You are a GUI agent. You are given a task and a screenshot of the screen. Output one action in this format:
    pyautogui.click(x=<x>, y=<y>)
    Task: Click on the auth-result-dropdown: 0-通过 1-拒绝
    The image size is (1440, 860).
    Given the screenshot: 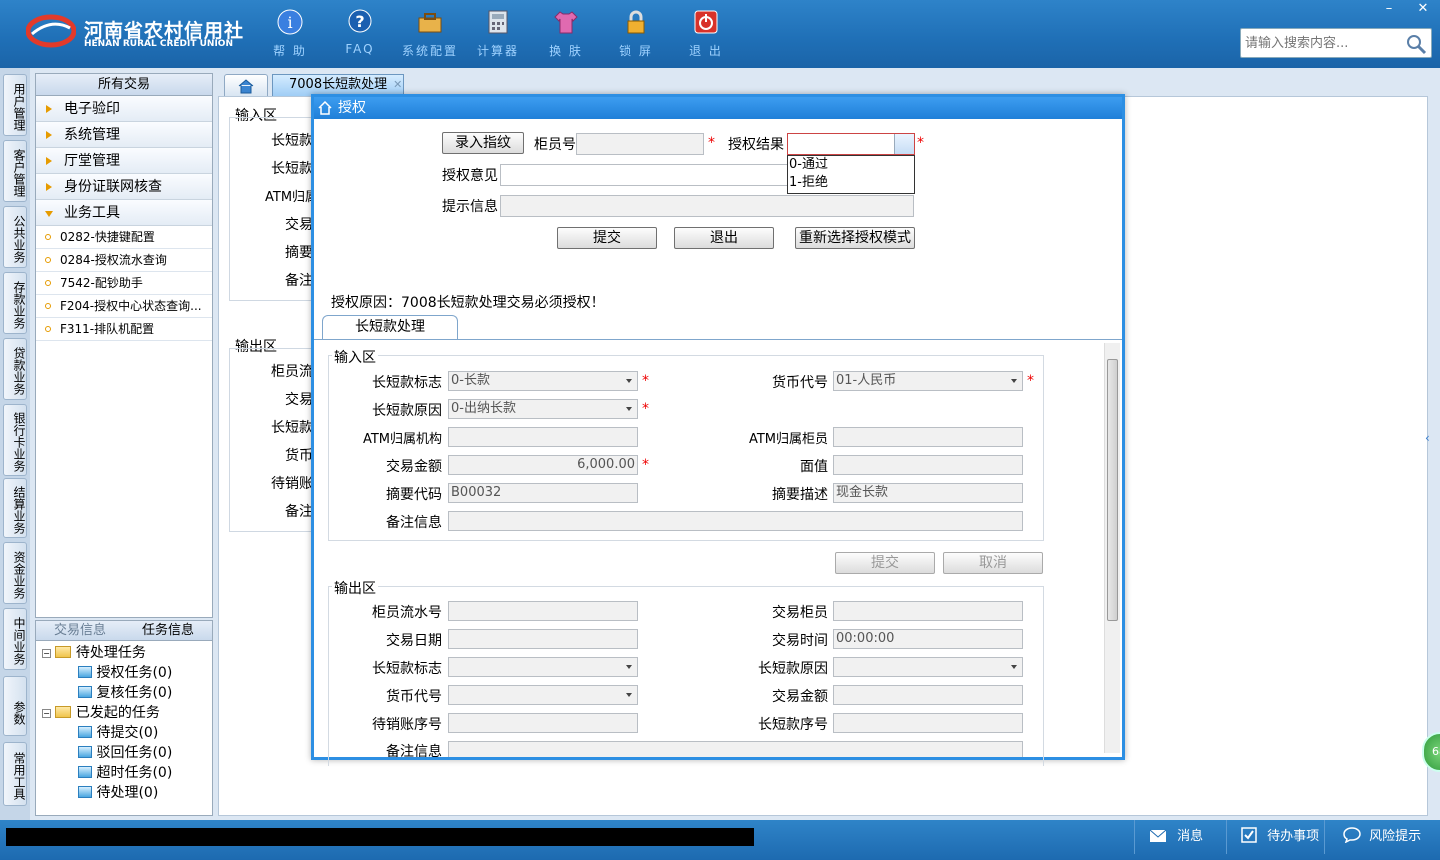 What is the action you would take?
    pyautogui.click(x=851, y=174)
    